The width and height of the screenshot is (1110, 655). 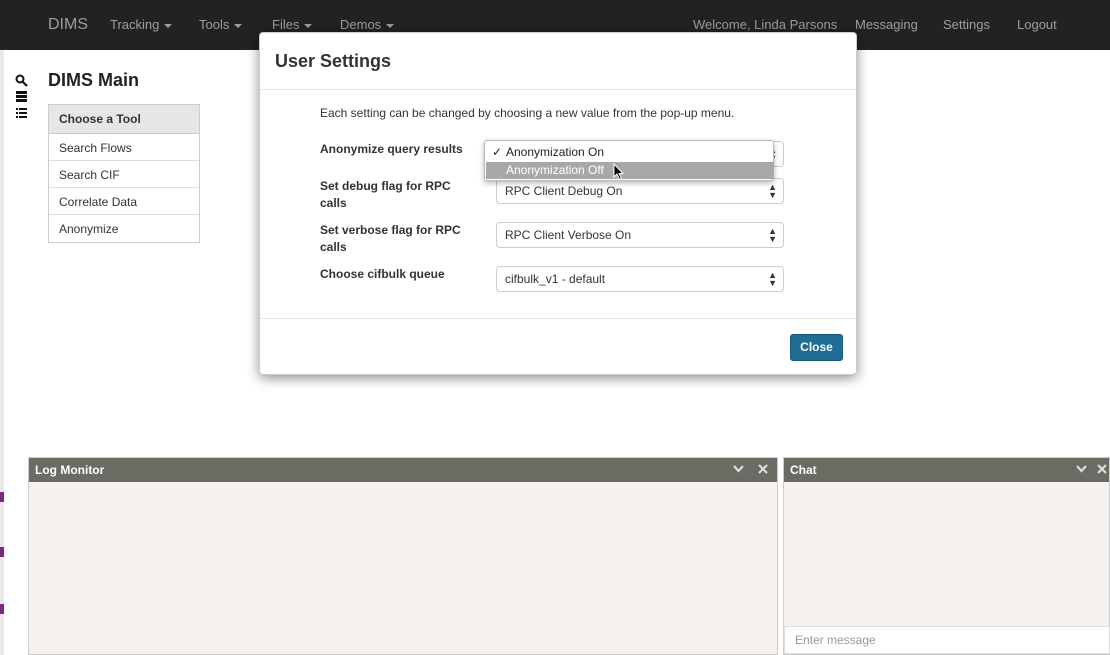 I want to click on page-title: DIMS Main, so click(x=94, y=80).